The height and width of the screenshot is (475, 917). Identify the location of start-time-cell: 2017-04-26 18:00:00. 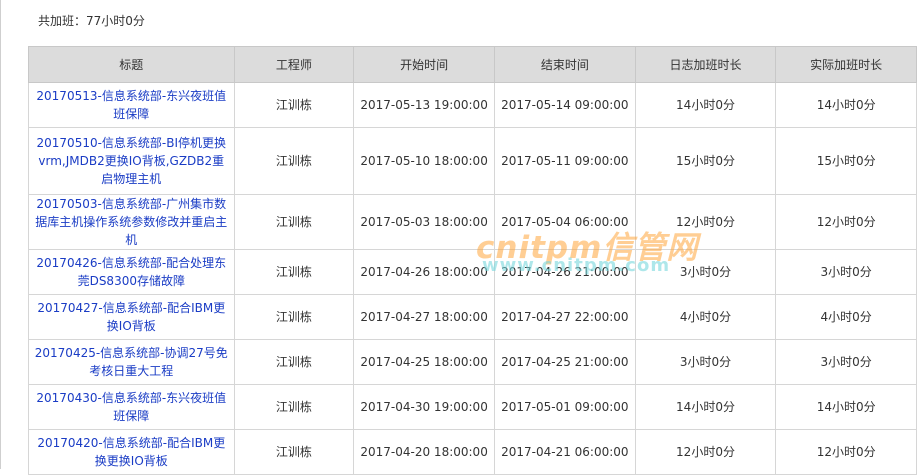
(424, 272).